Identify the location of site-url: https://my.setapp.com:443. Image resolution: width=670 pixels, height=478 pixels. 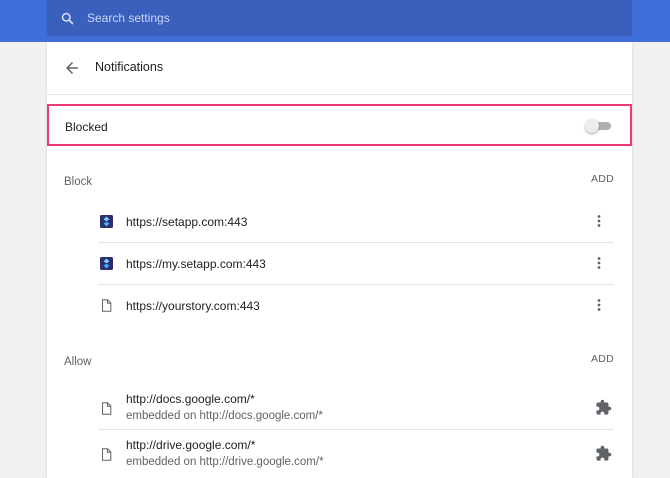
(196, 264).